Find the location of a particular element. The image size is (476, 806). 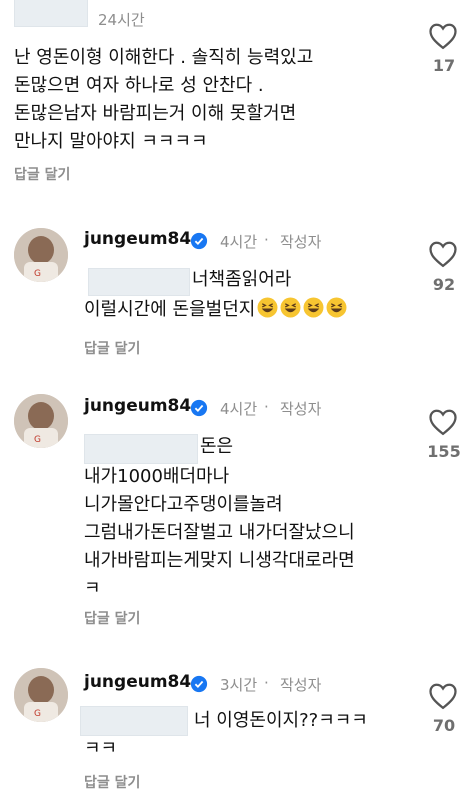

comment-time: 3시간 is located at coordinates (239, 685).